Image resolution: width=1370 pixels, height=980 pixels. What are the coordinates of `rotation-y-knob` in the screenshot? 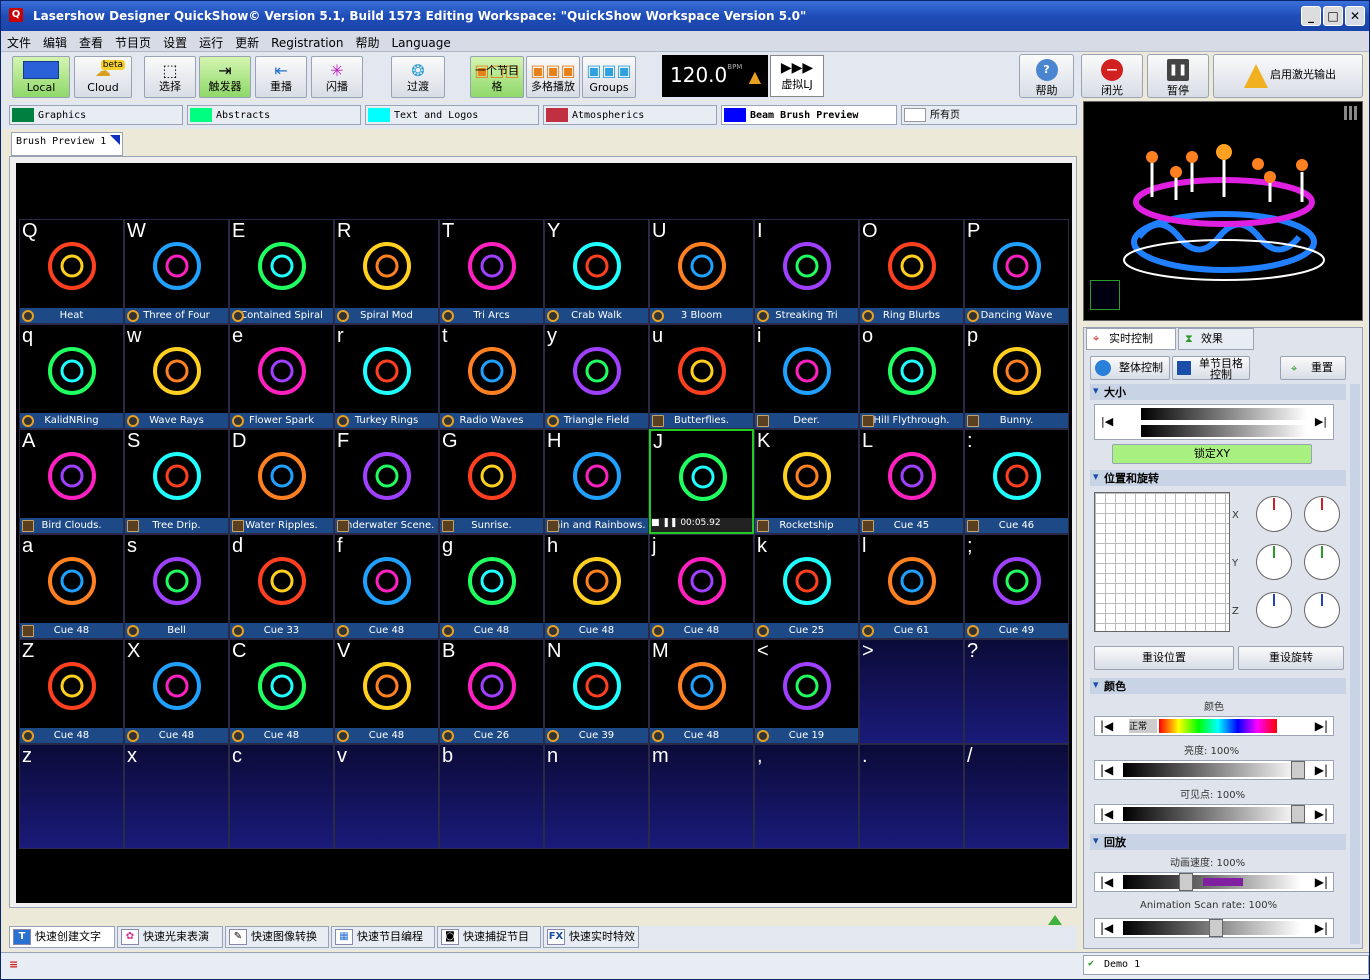 It's located at (1274, 562).